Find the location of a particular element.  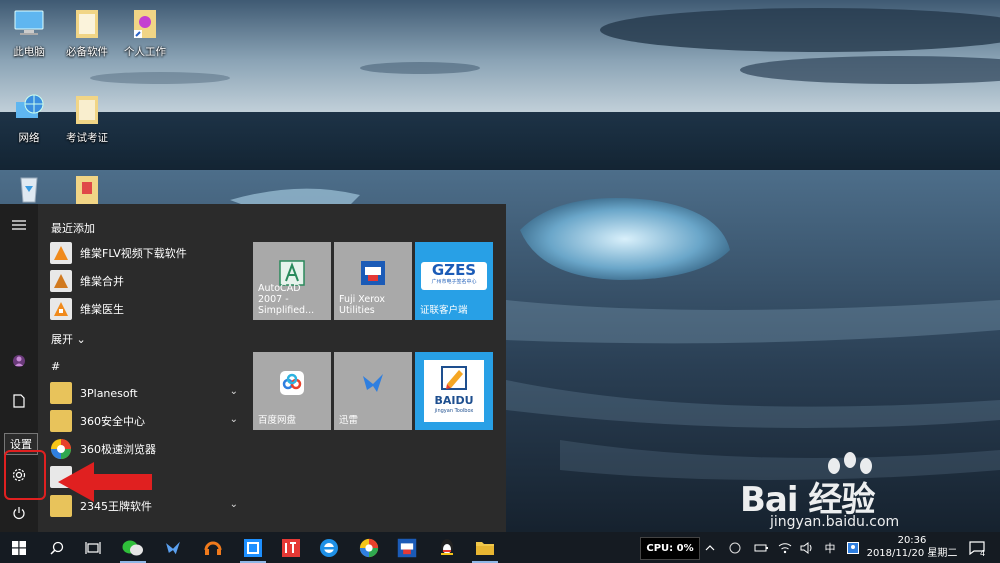

browser-360-icon is located at coordinates (369, 547).